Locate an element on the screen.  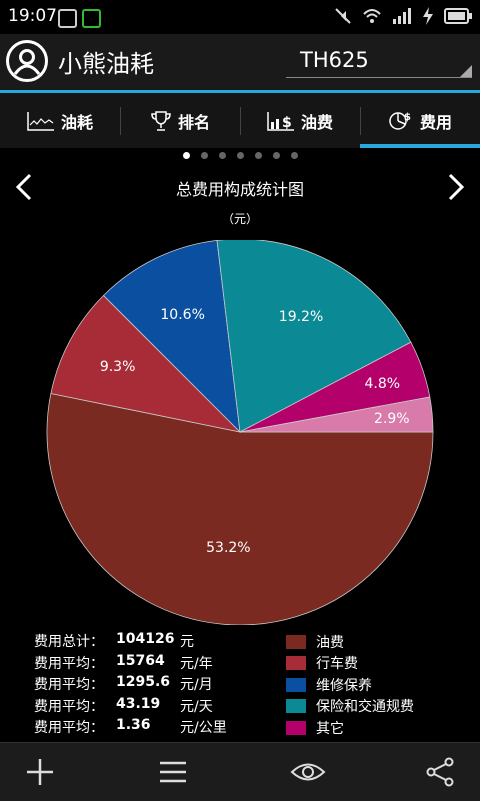
summary-row: 费用平均： 15764 元/年 is located at coordinates (154, 664).